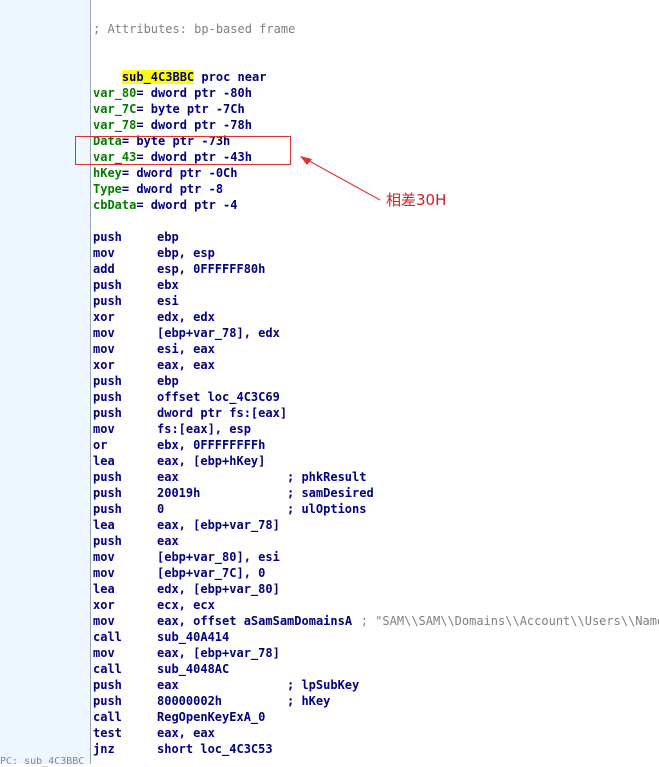  What do you see at coordinates (45, 382) in the screenshot?
I see `address-gutter` at bounding box center [45, 382].